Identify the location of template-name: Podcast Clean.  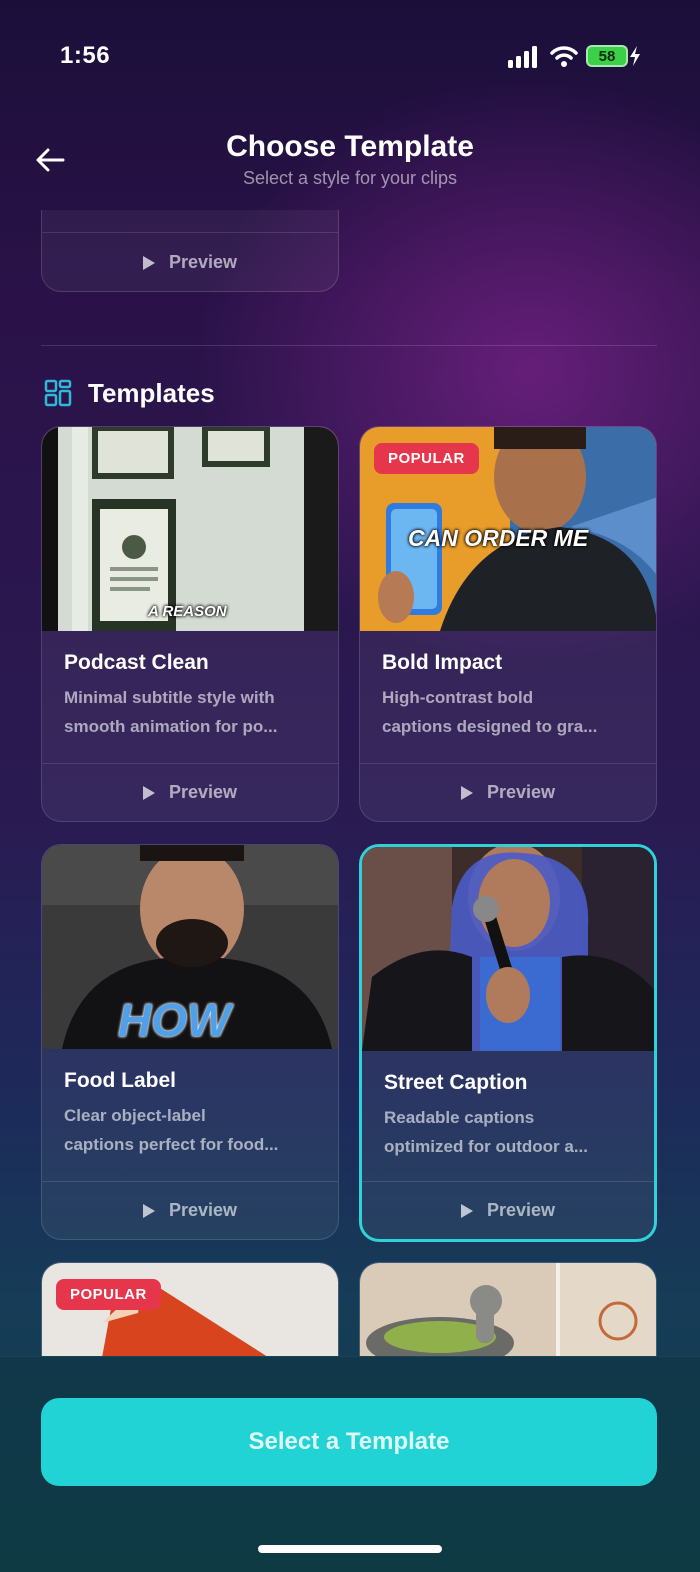
(136, 662).